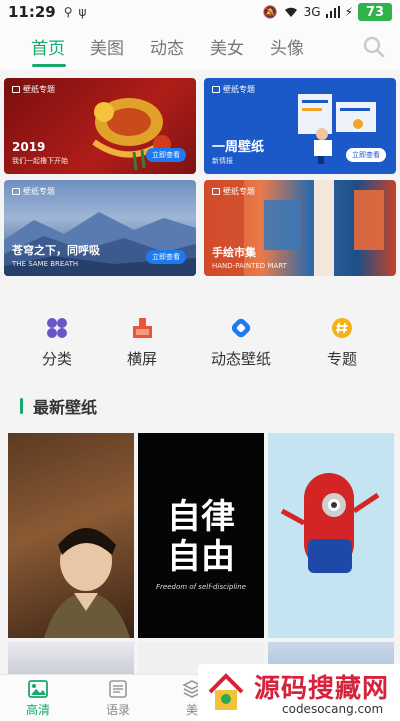 Image resolution: width=400 pixels, height=721 pixels. I want to click on mute-icon: 🔕, so click(270, 12).